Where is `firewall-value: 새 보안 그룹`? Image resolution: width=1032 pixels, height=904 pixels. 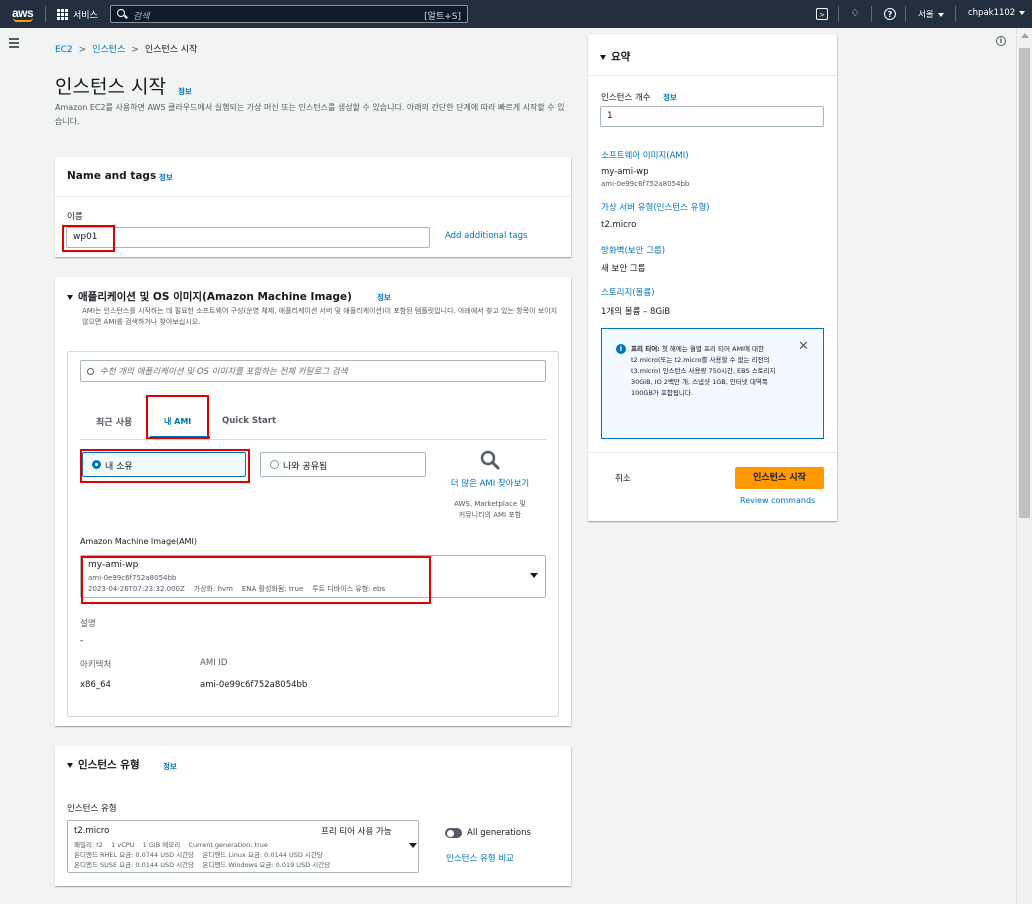 firewall-value: 새 보안 그룹 is located at coordinates (623, 269).